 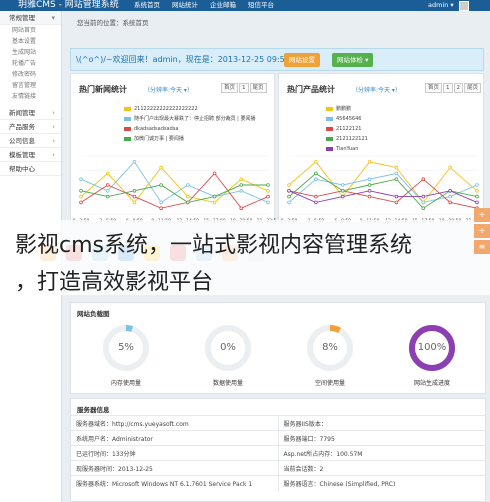 What do you see at coordinates (113, 23) in the screenshot?
I see `breadcrumb: 您当前的位置：系统首页` at bounding box center [113, 23].